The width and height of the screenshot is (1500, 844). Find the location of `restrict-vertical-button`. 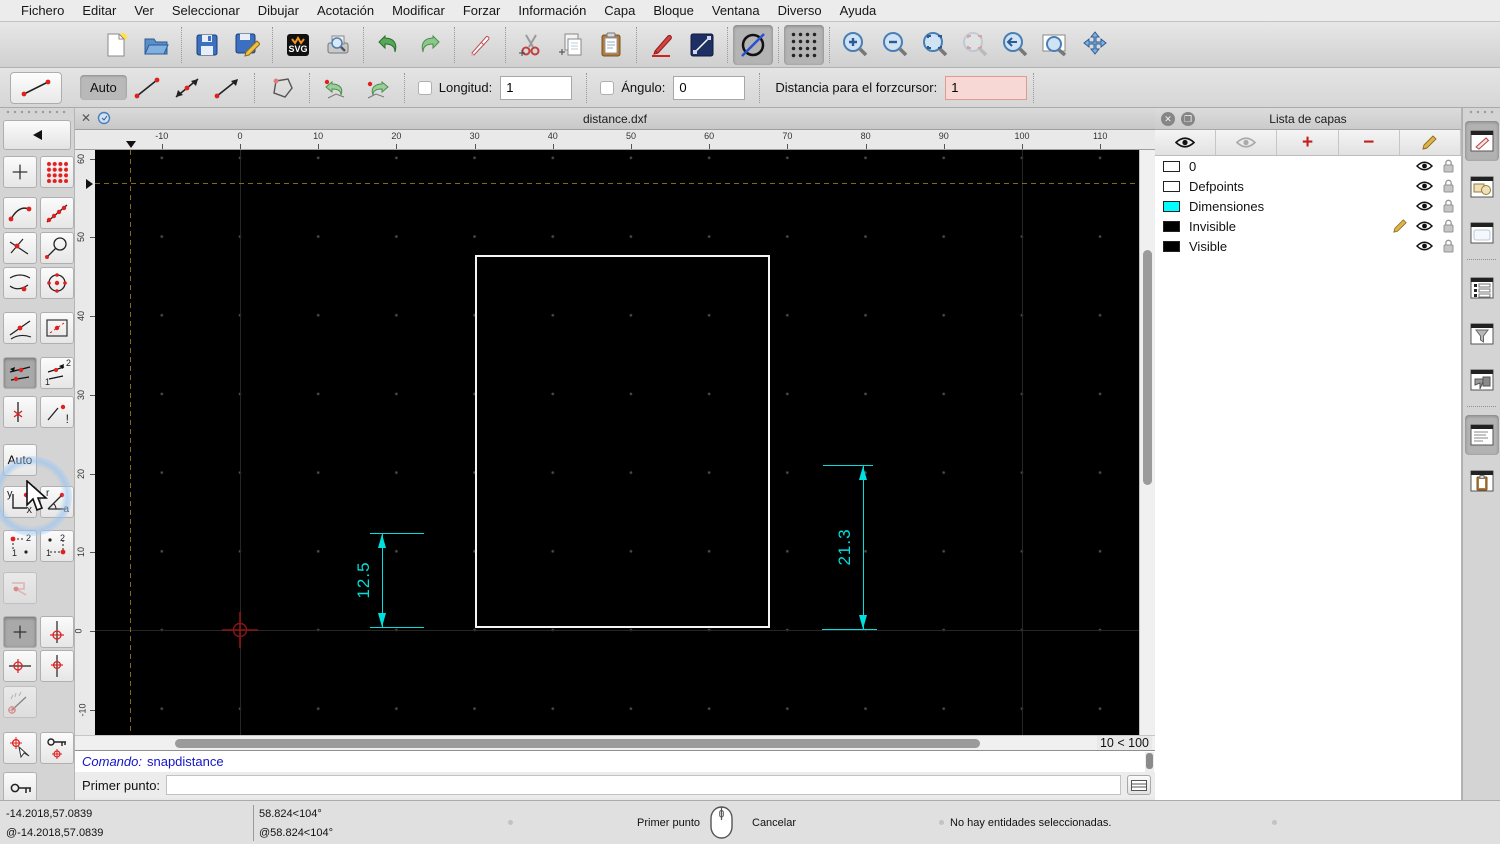

restrict-vertical-button is located at coordinates (20, 412).